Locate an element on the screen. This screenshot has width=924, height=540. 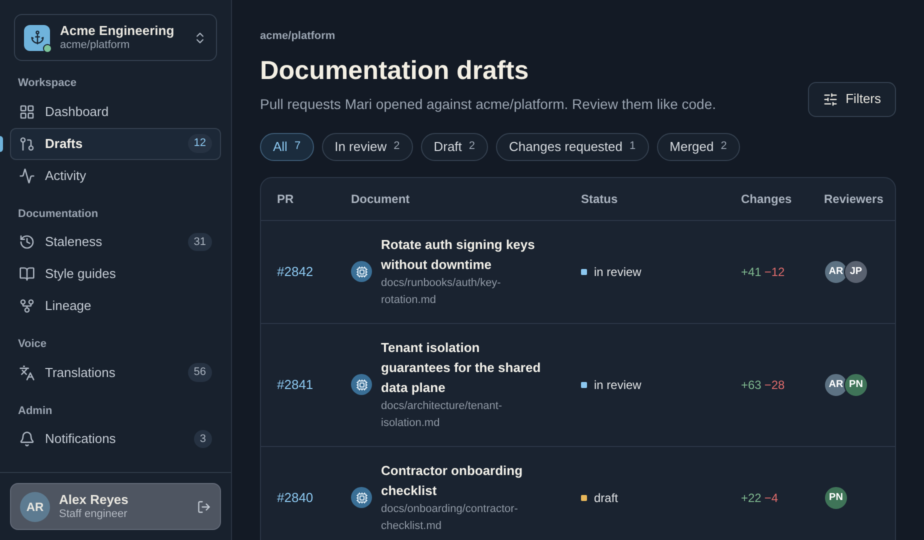
sliders-icon is located at coordinates (830, 99).